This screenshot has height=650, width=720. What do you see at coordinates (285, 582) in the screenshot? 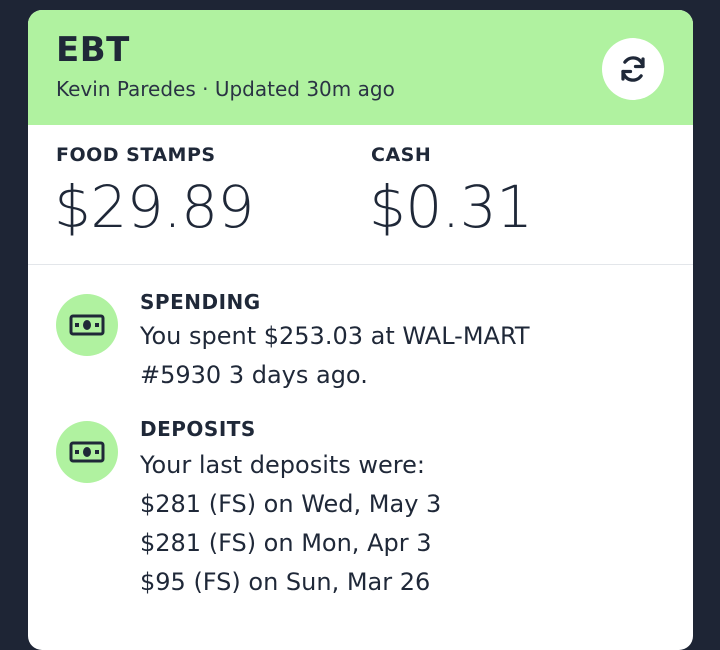
I see `deposits-line: $95 (FS) on Sun, Mar 26` at bounding box center [285, 582].